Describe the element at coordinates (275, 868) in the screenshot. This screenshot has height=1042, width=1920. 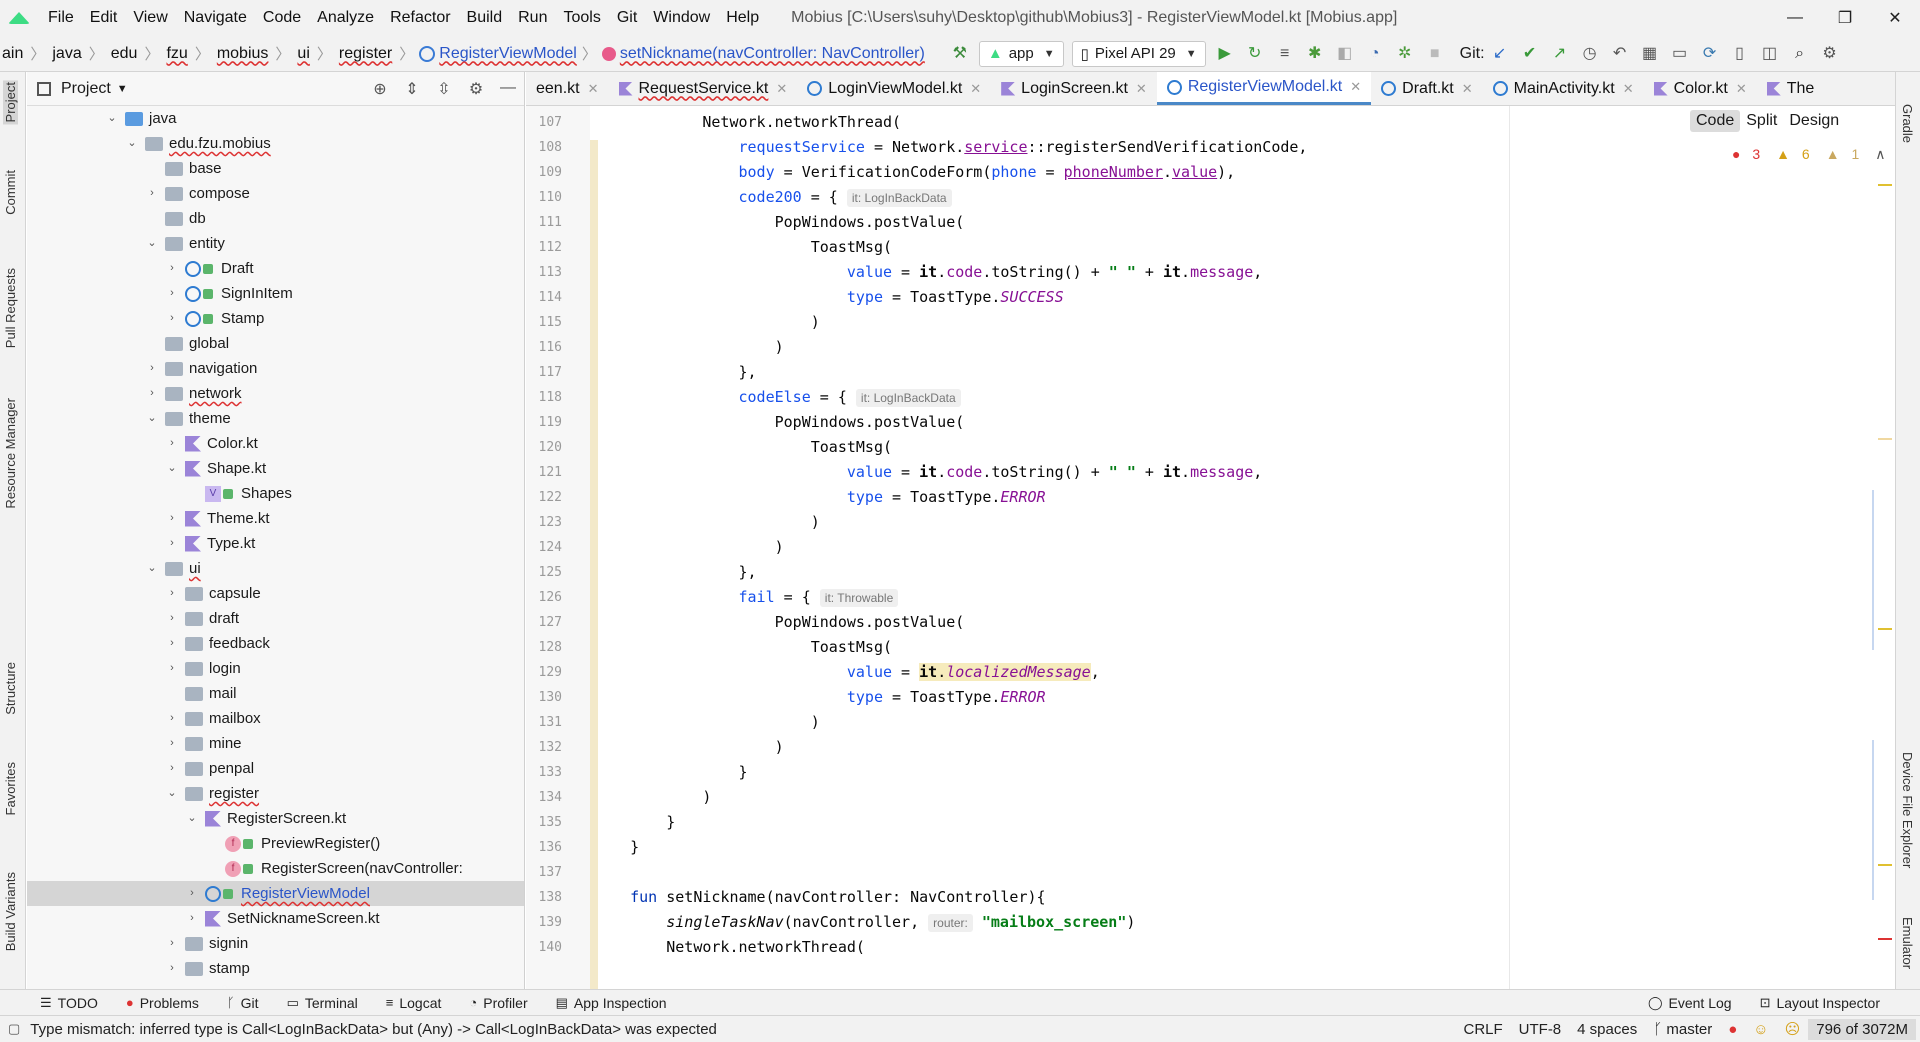
I see `tree-item: f RegisterScreen(navController:` at that location.